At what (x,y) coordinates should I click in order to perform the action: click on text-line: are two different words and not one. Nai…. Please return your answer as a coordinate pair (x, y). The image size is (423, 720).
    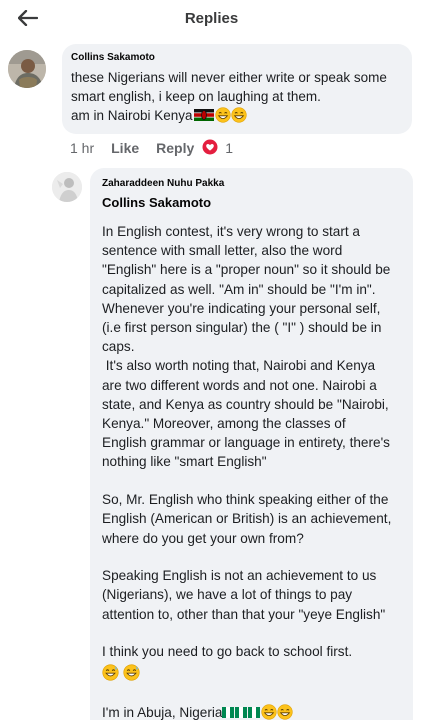
    Looking at the image, I should click on (239, 385).